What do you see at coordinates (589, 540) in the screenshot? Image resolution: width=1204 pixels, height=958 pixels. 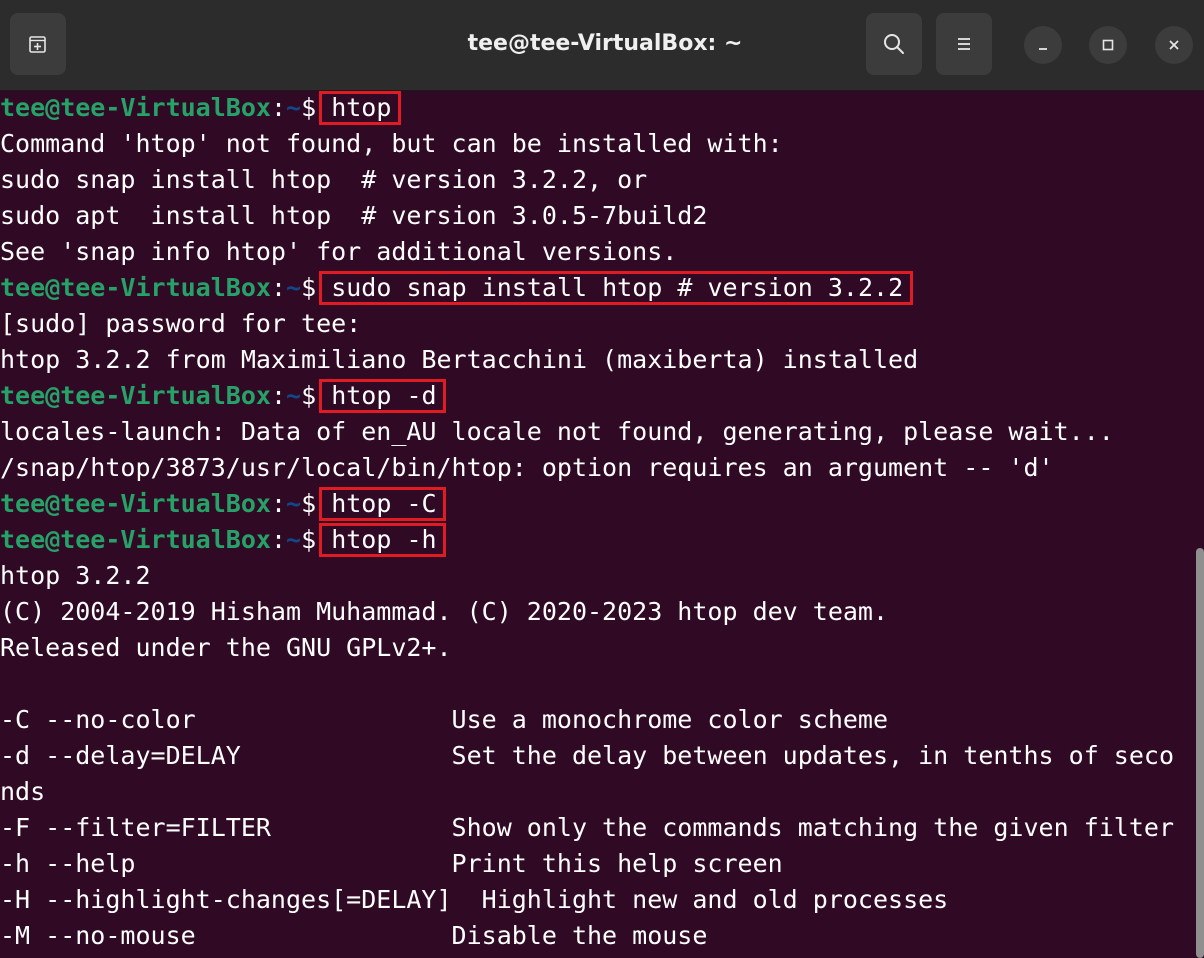 I see `prompt-line: tee@tee-VirtualBox:~$ htop -h` at bounding box center [589, 540].